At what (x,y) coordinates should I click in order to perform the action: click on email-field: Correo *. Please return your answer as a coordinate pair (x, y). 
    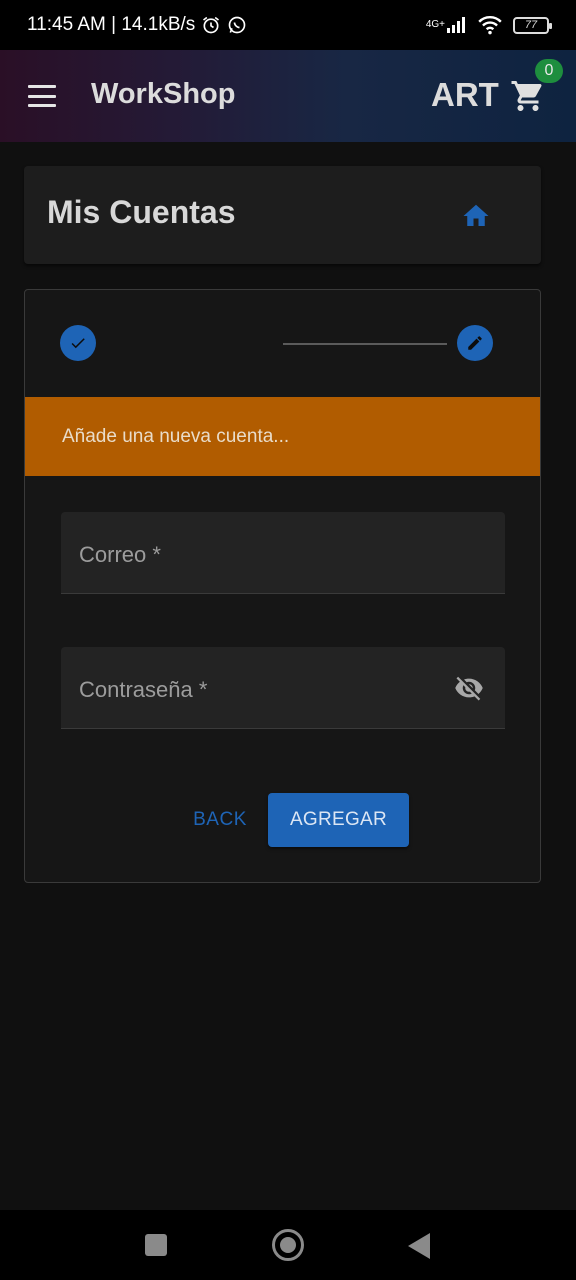
    Looking at the image, I should click on (283, 553).